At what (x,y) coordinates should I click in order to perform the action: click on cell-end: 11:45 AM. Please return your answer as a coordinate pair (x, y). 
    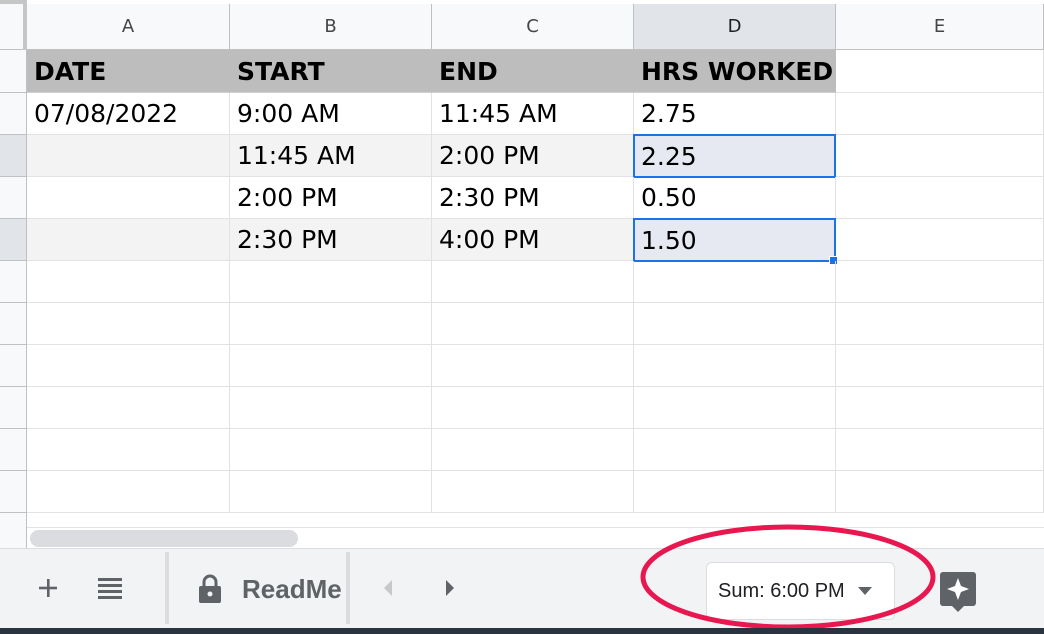
    Looking at the image, I should click on (533, 114).